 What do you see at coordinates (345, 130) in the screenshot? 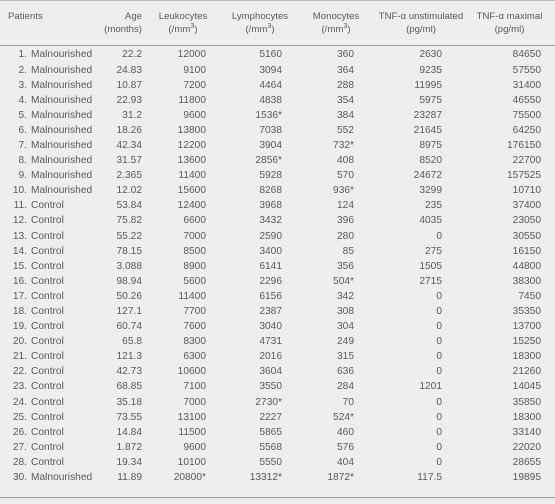
I see `cell-monocytes: 552` at bounding box center [345, 130].